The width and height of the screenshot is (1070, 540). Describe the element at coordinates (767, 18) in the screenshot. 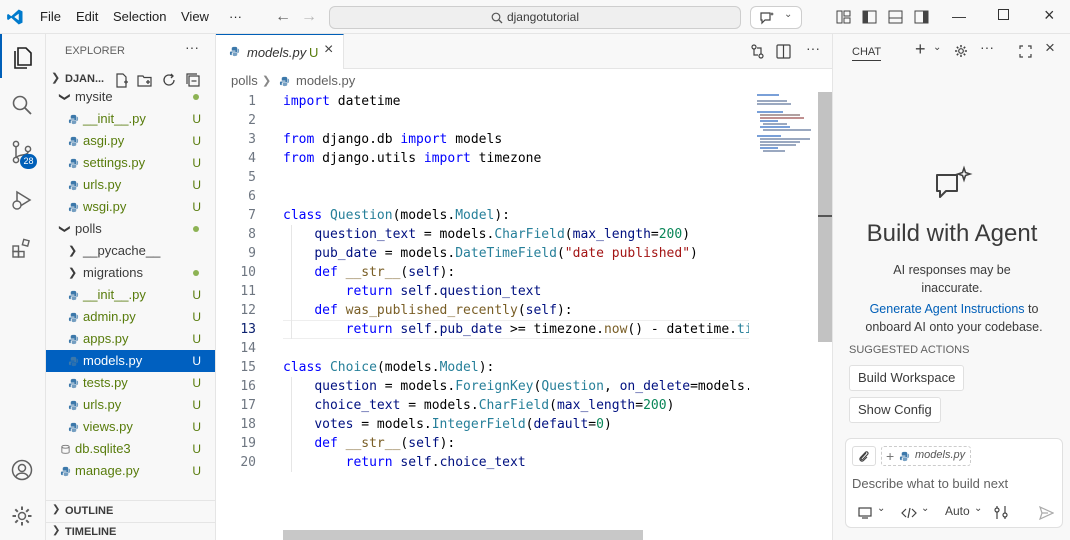

I see `chat-sparkle-icon` at that location.